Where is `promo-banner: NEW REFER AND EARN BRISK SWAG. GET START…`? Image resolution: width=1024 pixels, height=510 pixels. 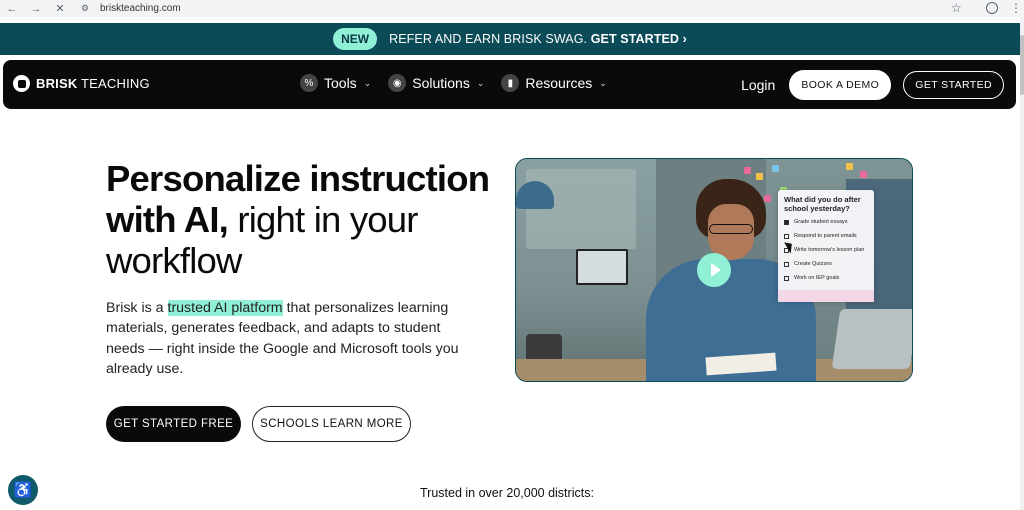 promo-banner: NEW REFER AND EARN BRISK SWAG. GET START… is located at coordinates (510, 39).